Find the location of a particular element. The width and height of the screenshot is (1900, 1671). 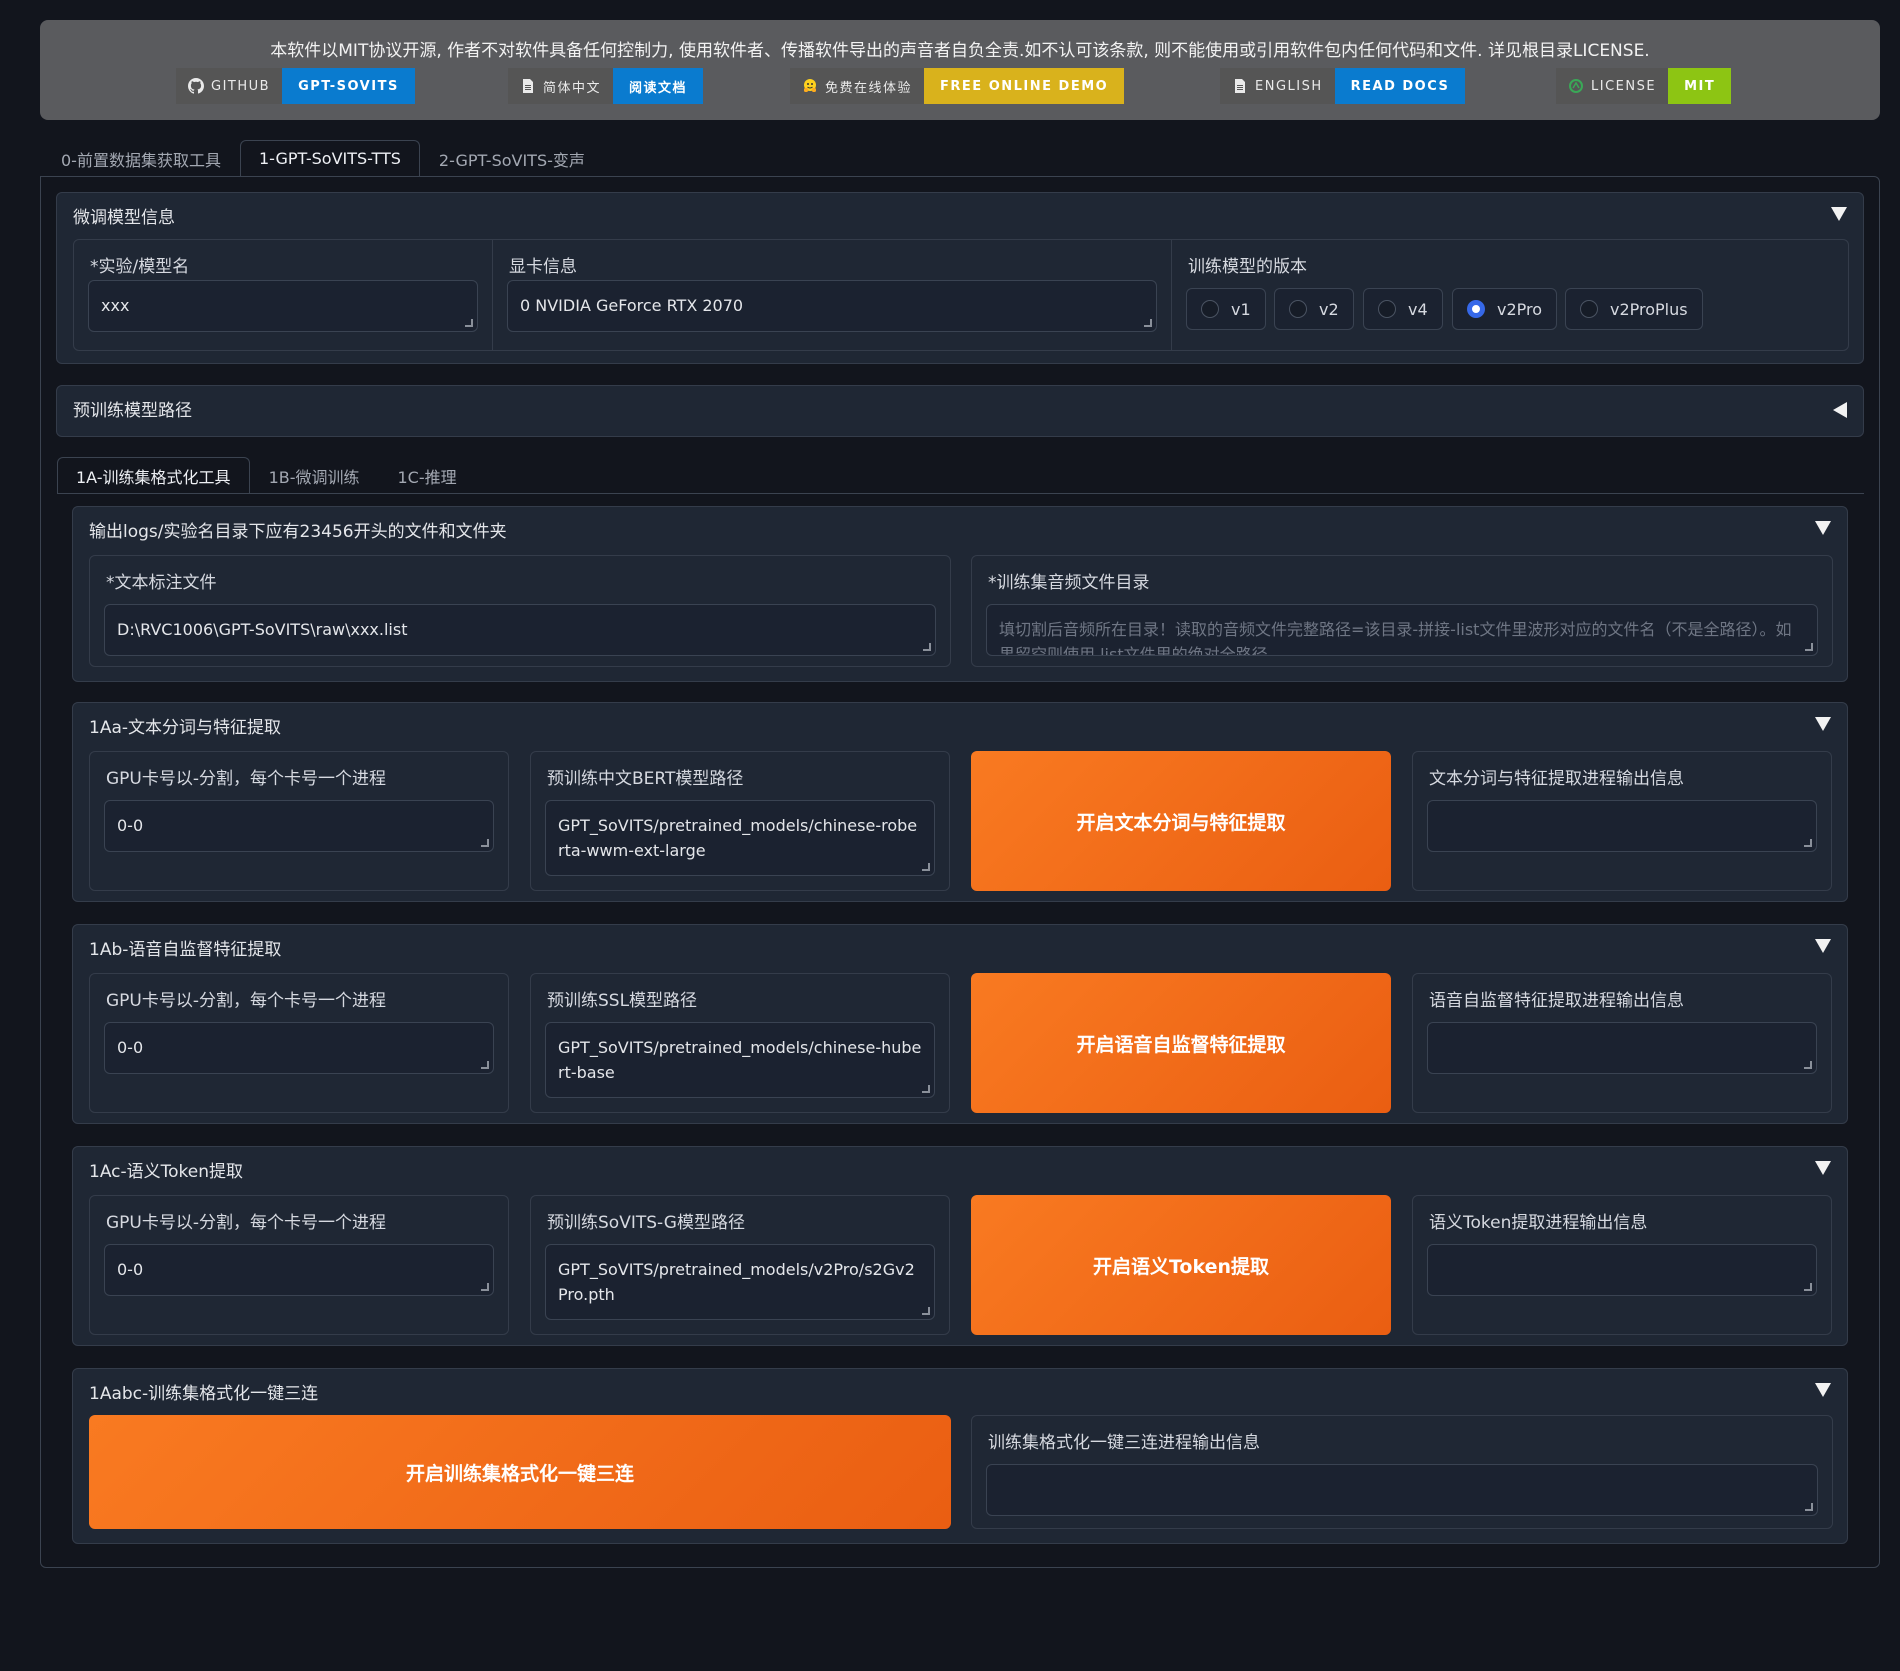

start-text-feature-button: 开启文本分词与特征提取 is located at coordinates (1181, 821).